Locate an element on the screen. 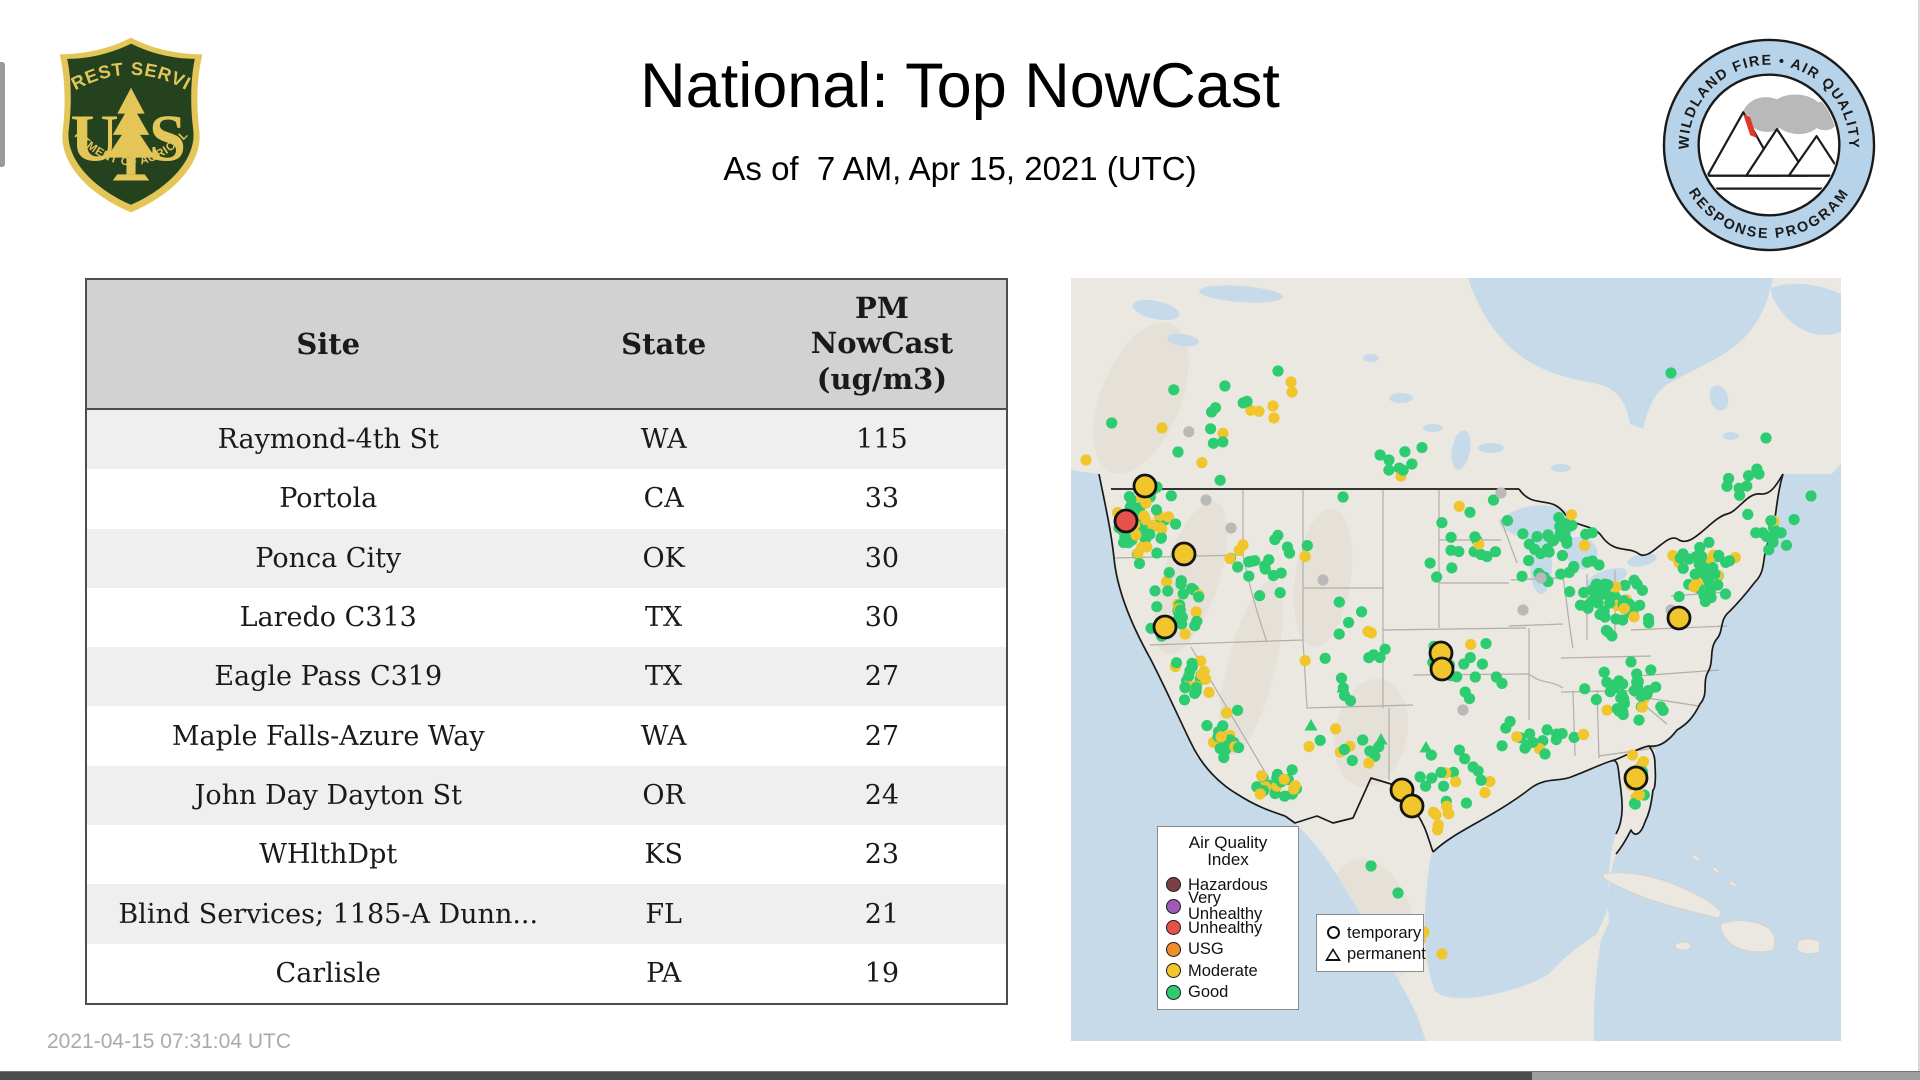 The height and width of the screenshot is (1080, 1920). cell-site: Ponca City is located at coordinates (328, 558).